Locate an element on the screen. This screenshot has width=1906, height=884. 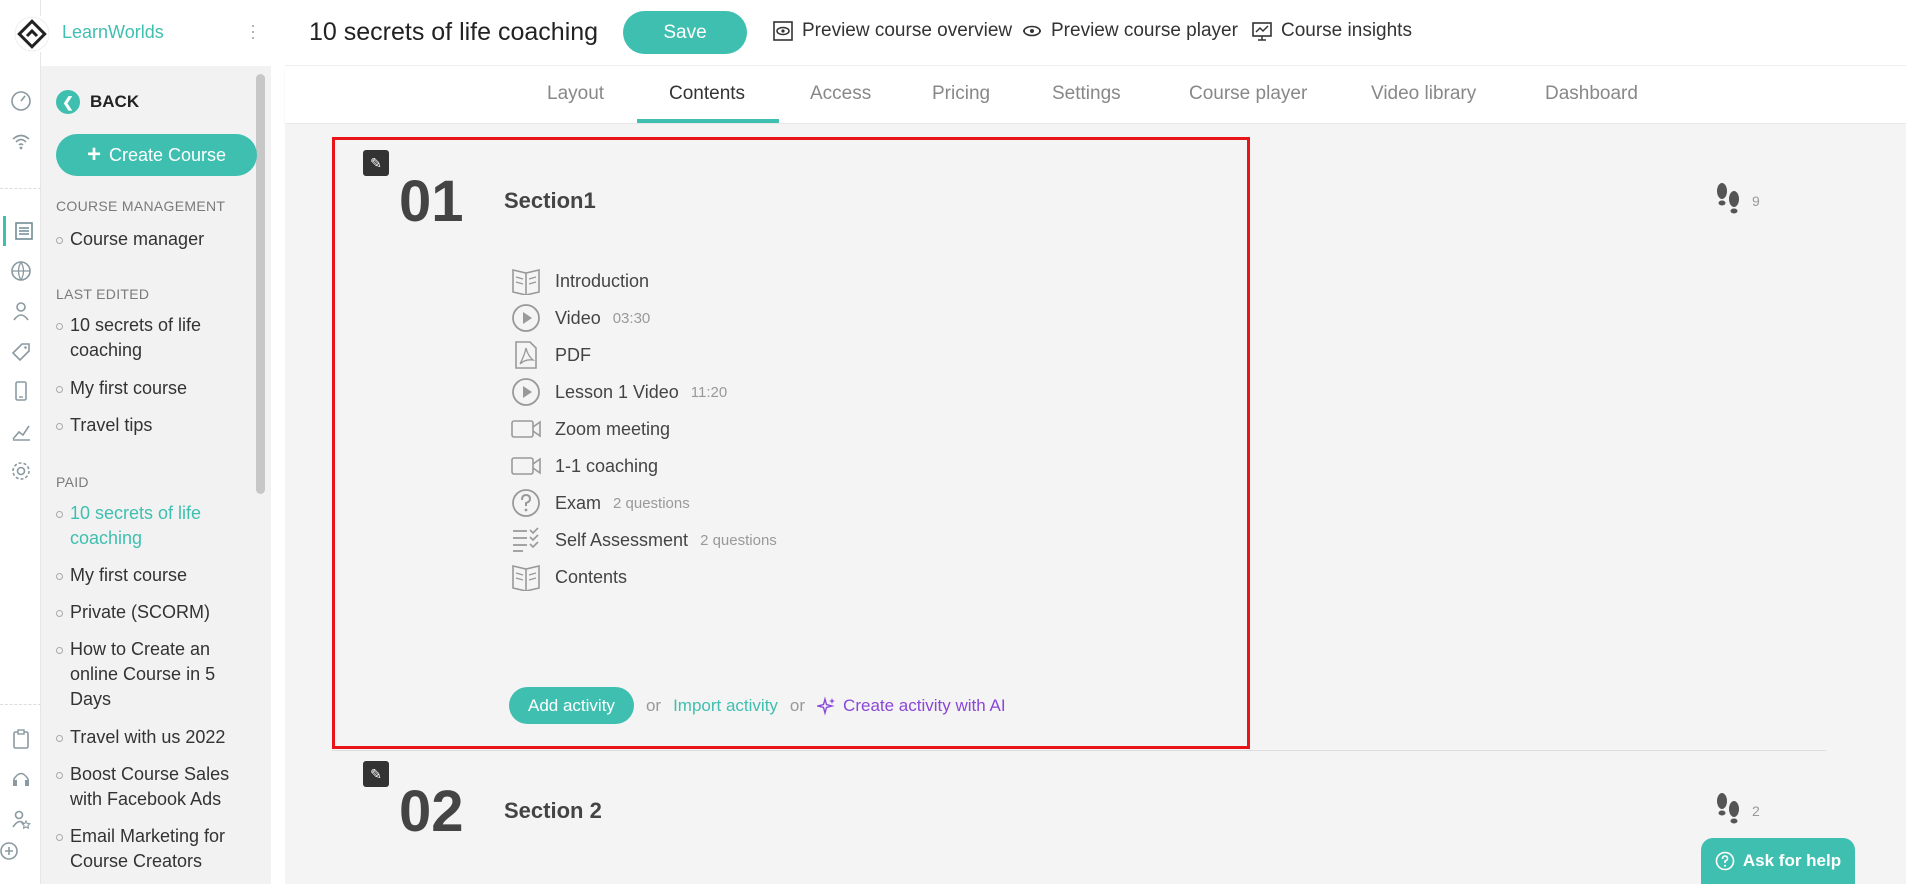
preview-course-player-link: Preview course player is located at coordinates (1129, 31).